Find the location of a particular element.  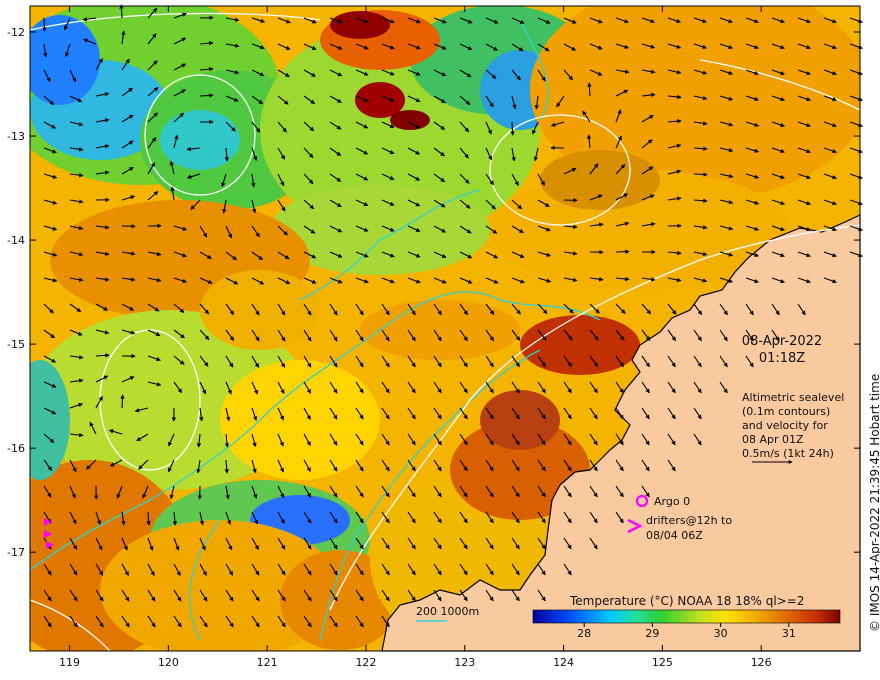

colorbar-tick-label: 31 is located at coordinates (789, 633).